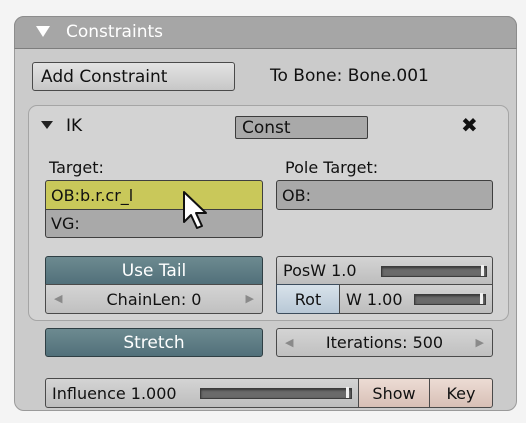  What do you see at coordinates (461, 393) in the screenshot?
I see `key-button: Key` at bounding box center [461, 393].